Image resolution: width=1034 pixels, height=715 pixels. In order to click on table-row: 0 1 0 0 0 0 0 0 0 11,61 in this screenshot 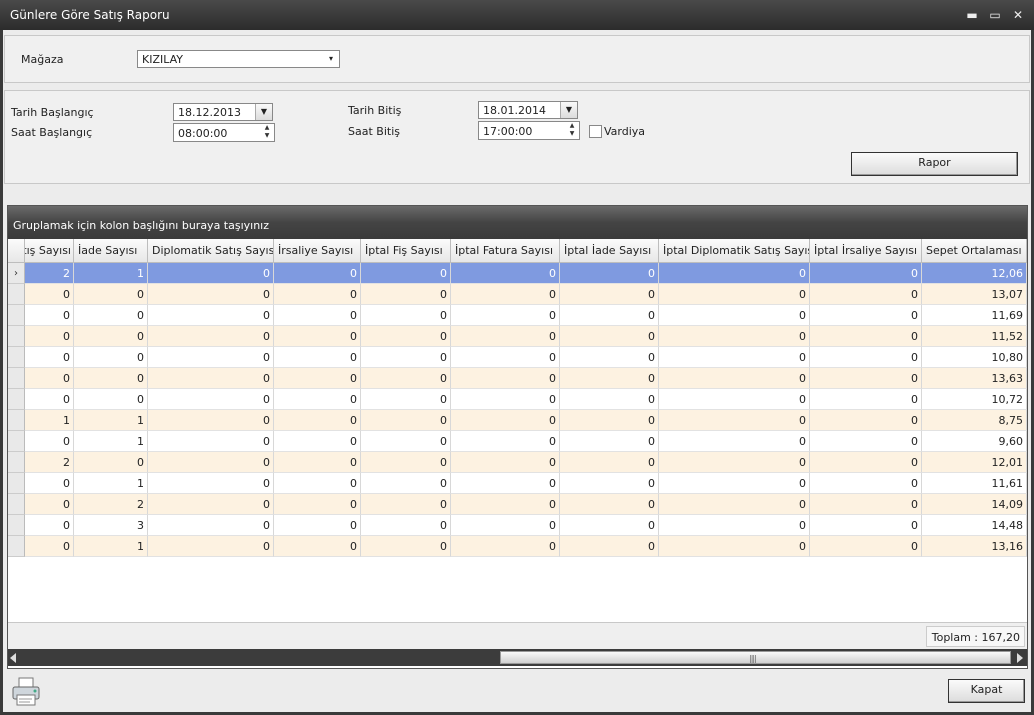, I will do `click(517, 483)`.